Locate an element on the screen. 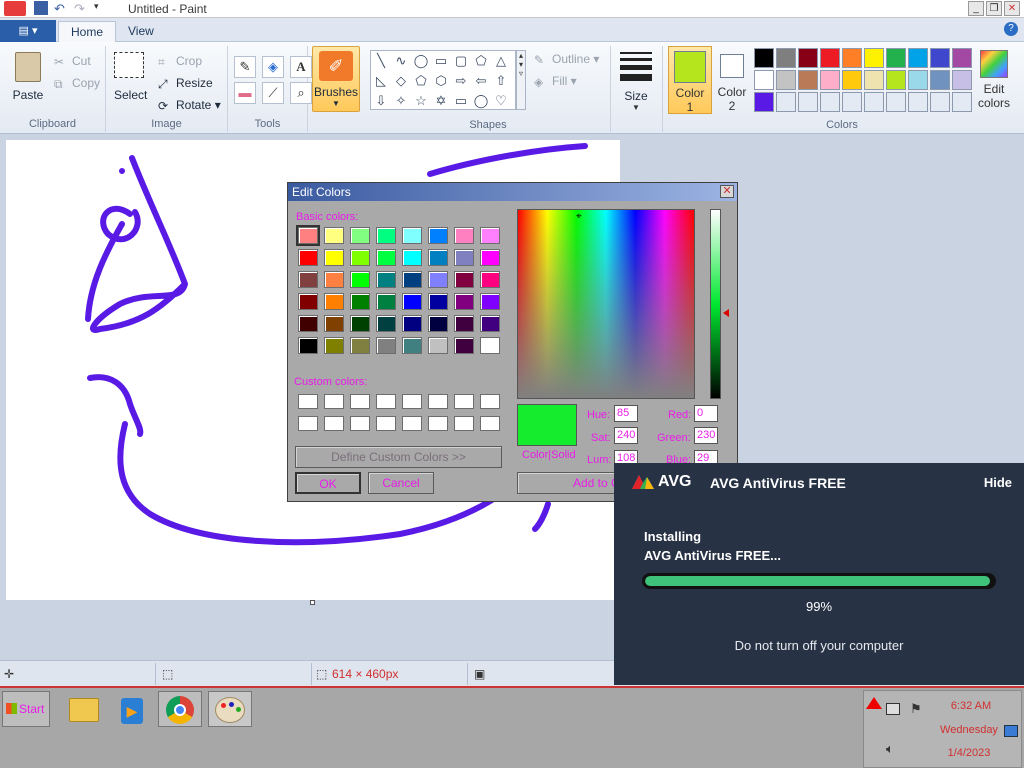  callout-rect-icon: ▭ is located at coordinates (461, 101).